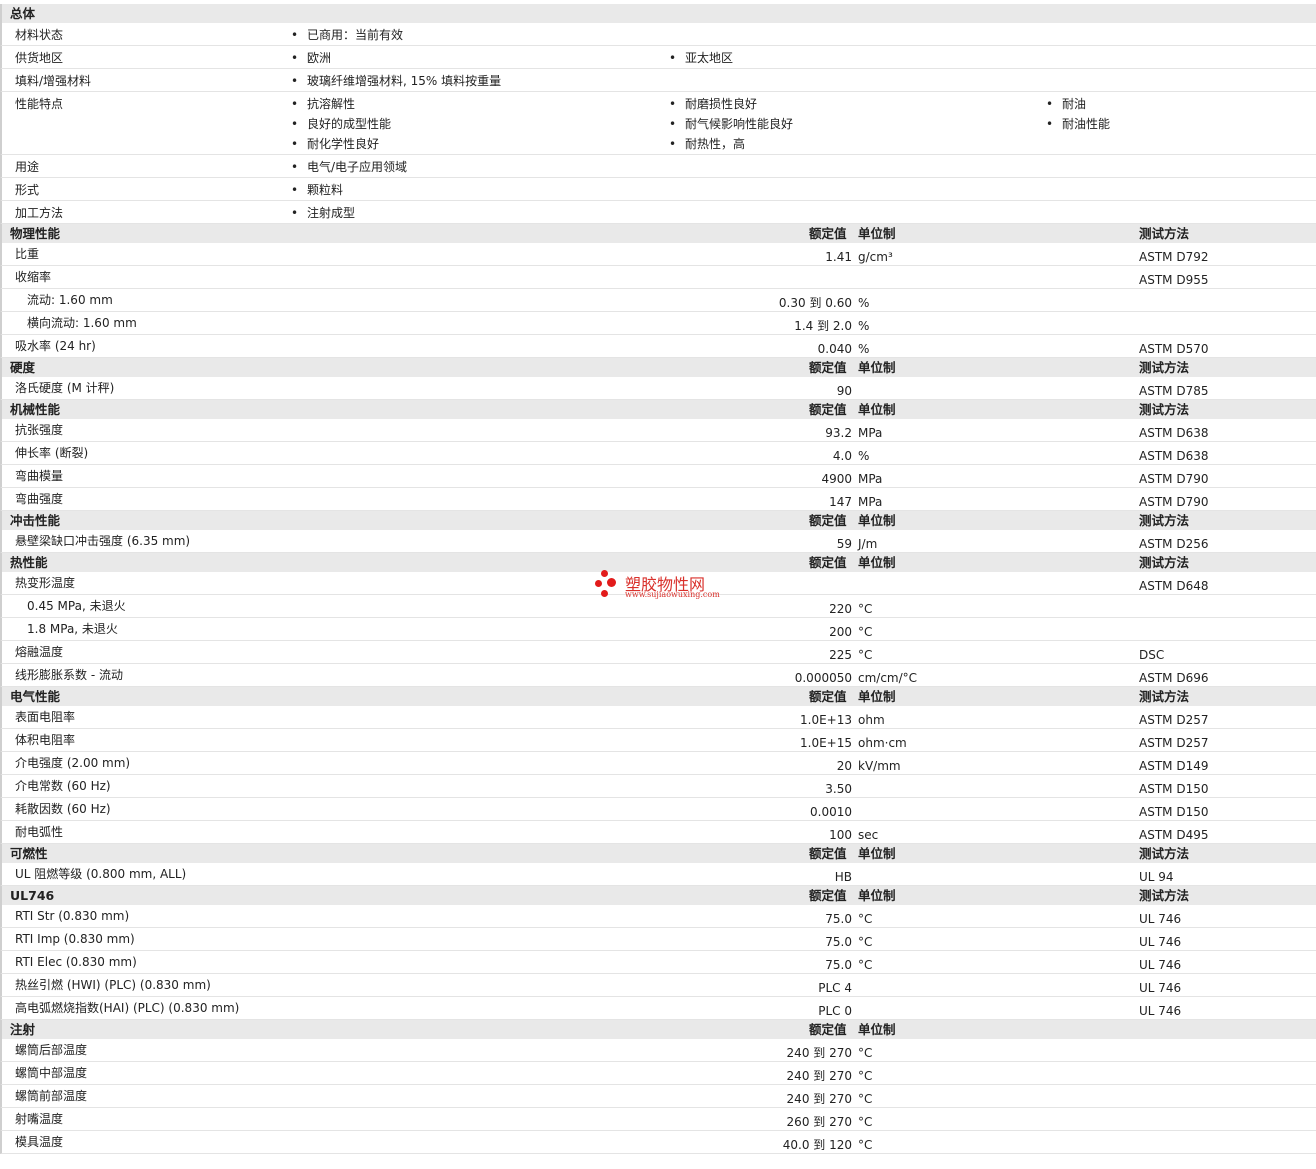 The image size is (1316, 1169). I want to click on property-name: 1.8 MPa, 未退火, so click(72, 629).